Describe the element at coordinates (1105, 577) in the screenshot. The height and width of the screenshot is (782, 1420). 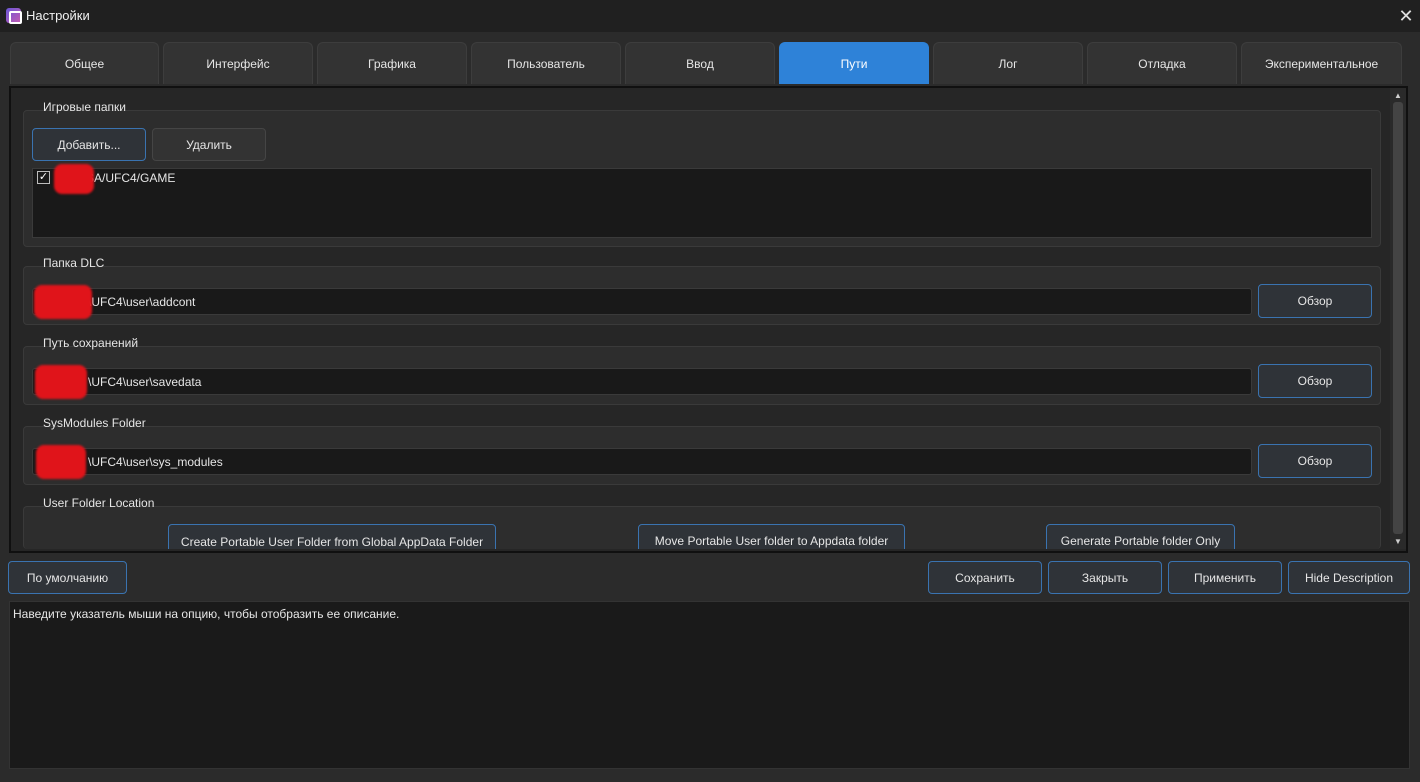
I see `close-button: Закрыть` at that location.